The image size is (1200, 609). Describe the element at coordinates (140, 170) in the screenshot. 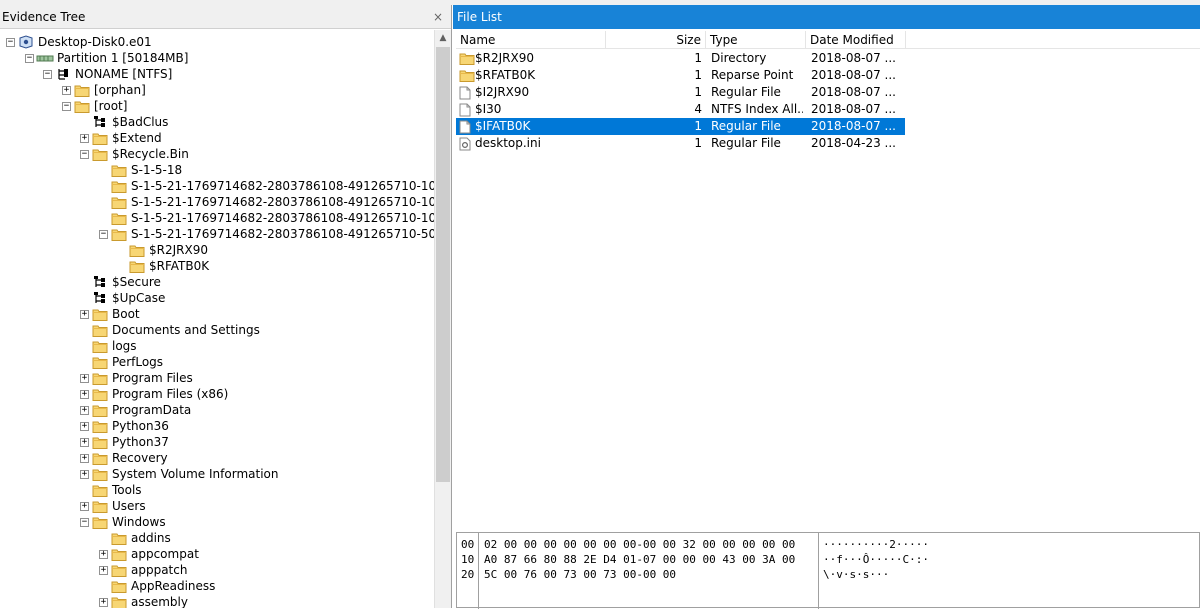

I see `tree-node: S-1-5-18` at that location.